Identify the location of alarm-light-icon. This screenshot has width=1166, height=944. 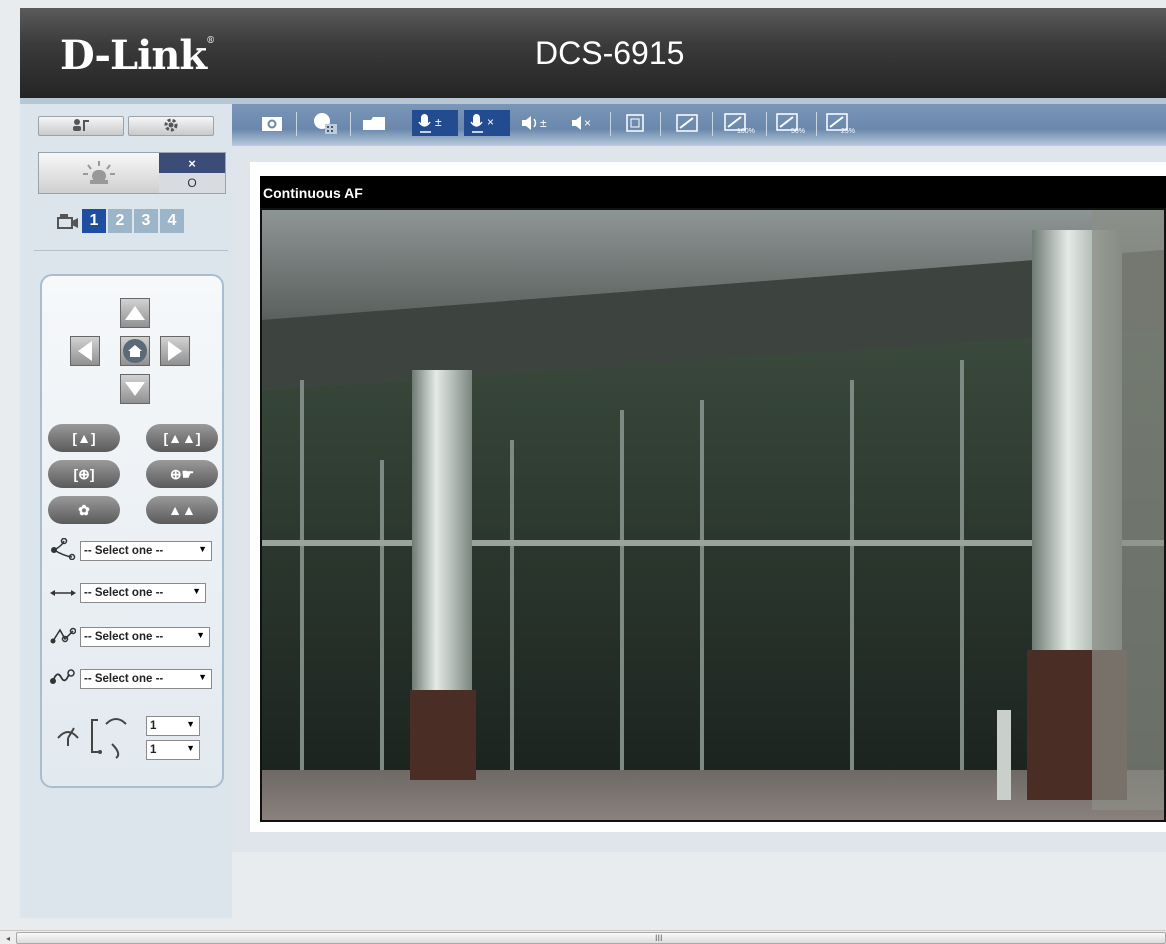
(99, 173).